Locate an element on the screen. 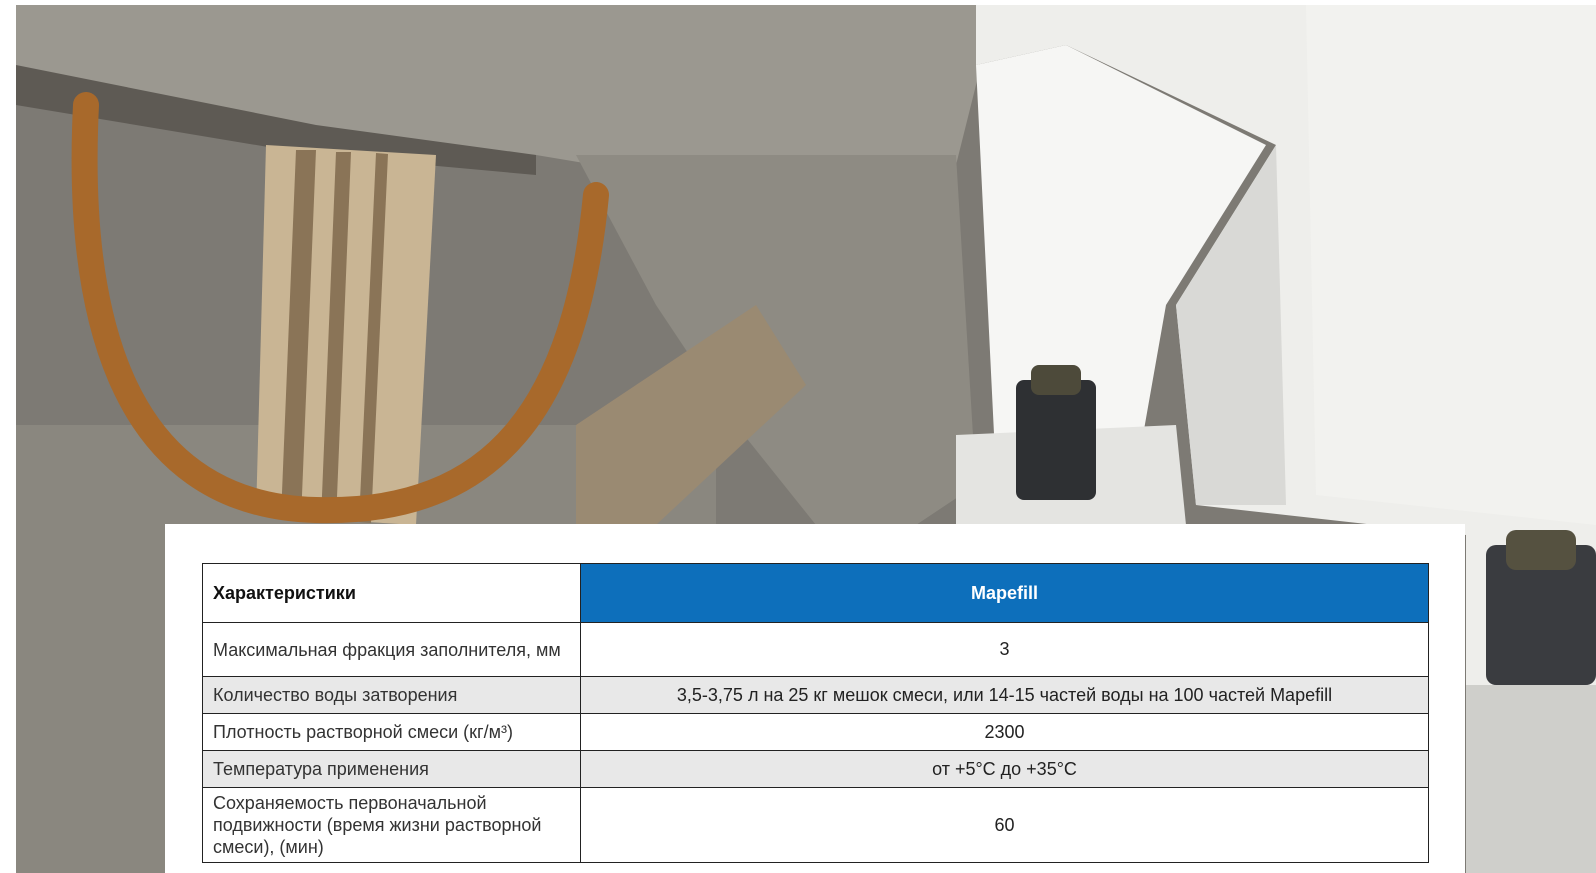 The image size is (1596, 873). row-value: 3 is located at coordinates (1004, 649).